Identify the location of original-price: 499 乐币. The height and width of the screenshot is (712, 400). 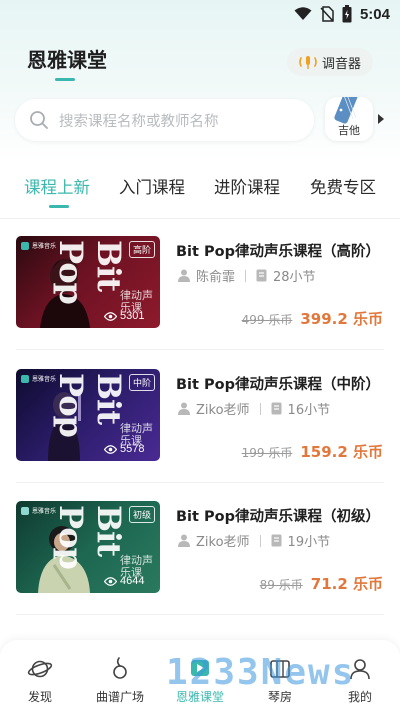
(267, 320).